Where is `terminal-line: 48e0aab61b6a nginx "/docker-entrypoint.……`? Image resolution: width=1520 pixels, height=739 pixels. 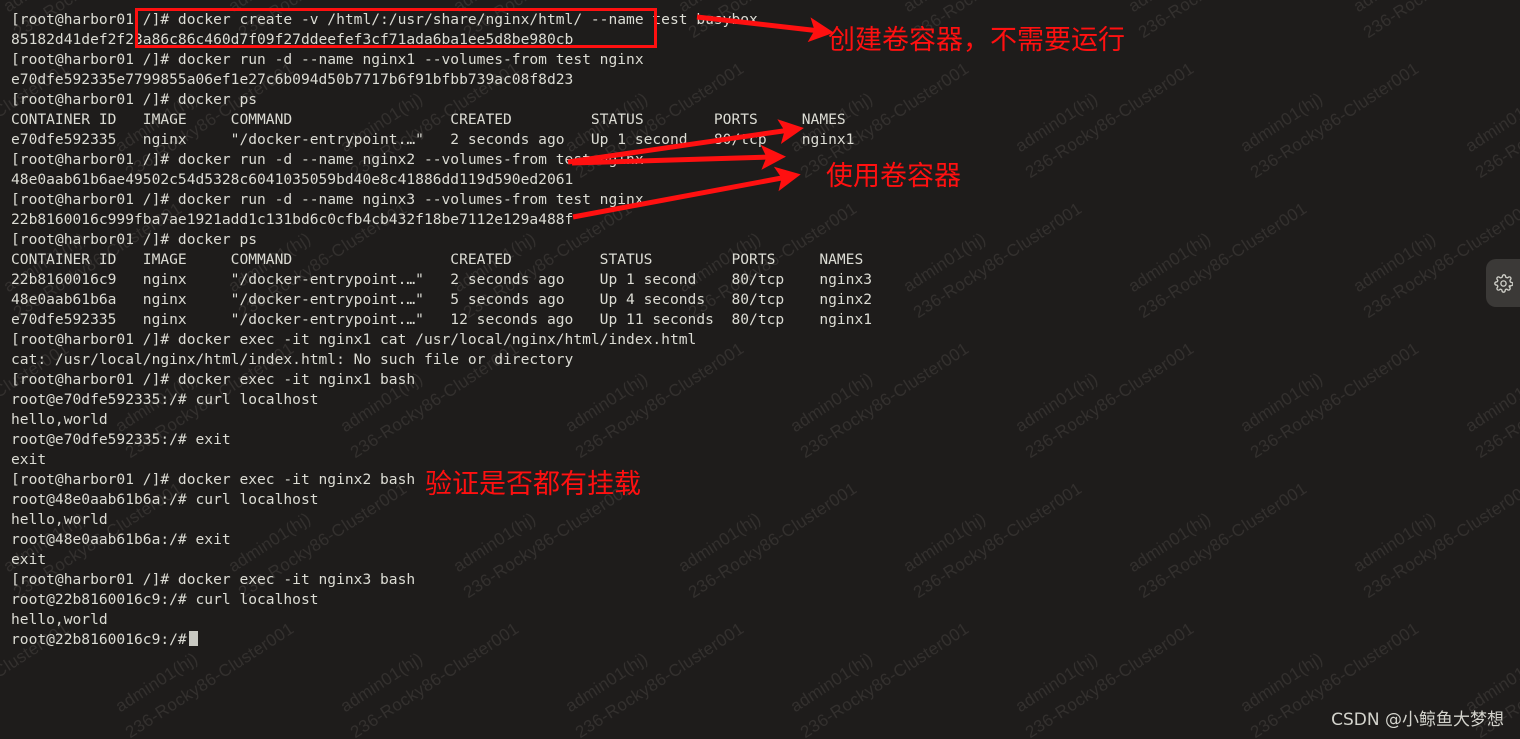 terminal-line: 48e0aab61b6a nginx "/docker-entrypoint.…… is located at coordinates (442, 299).